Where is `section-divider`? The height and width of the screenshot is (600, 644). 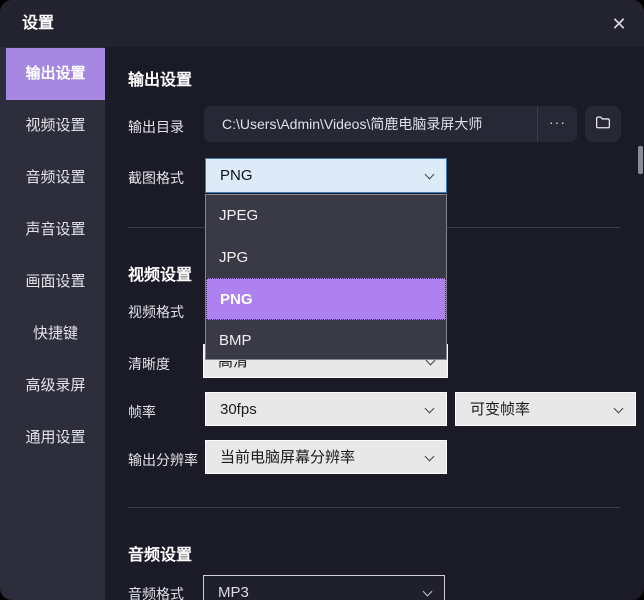 section-divider is located at coordinates (374, 507).